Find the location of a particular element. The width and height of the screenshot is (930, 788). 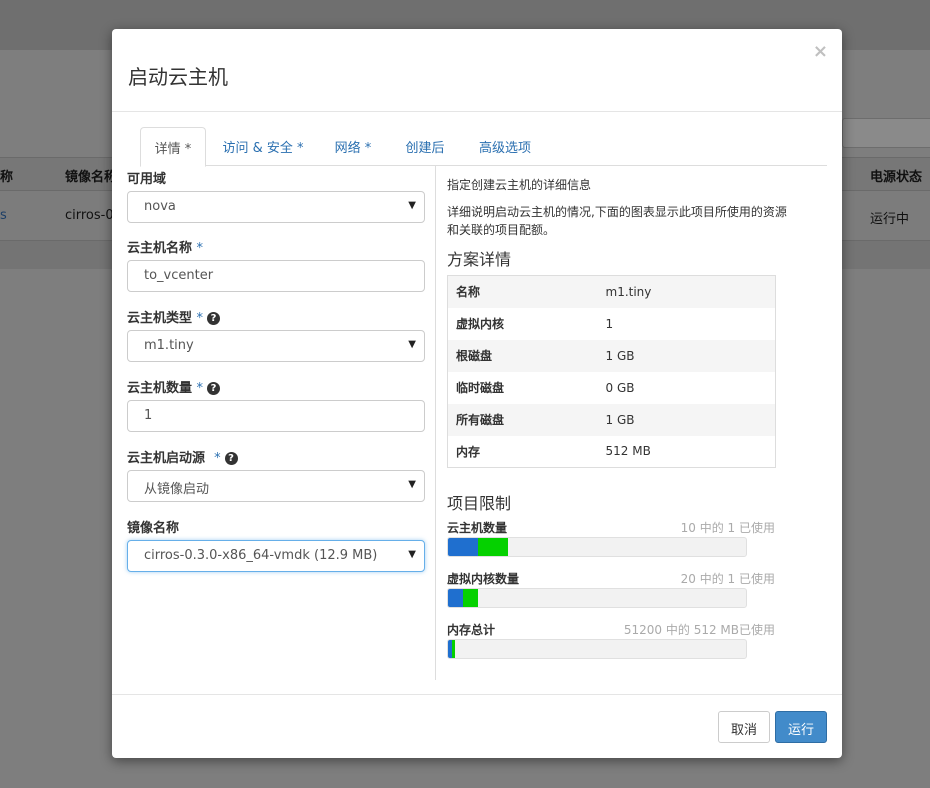

flavor-value: 1 is located at coordinates (609, 323).